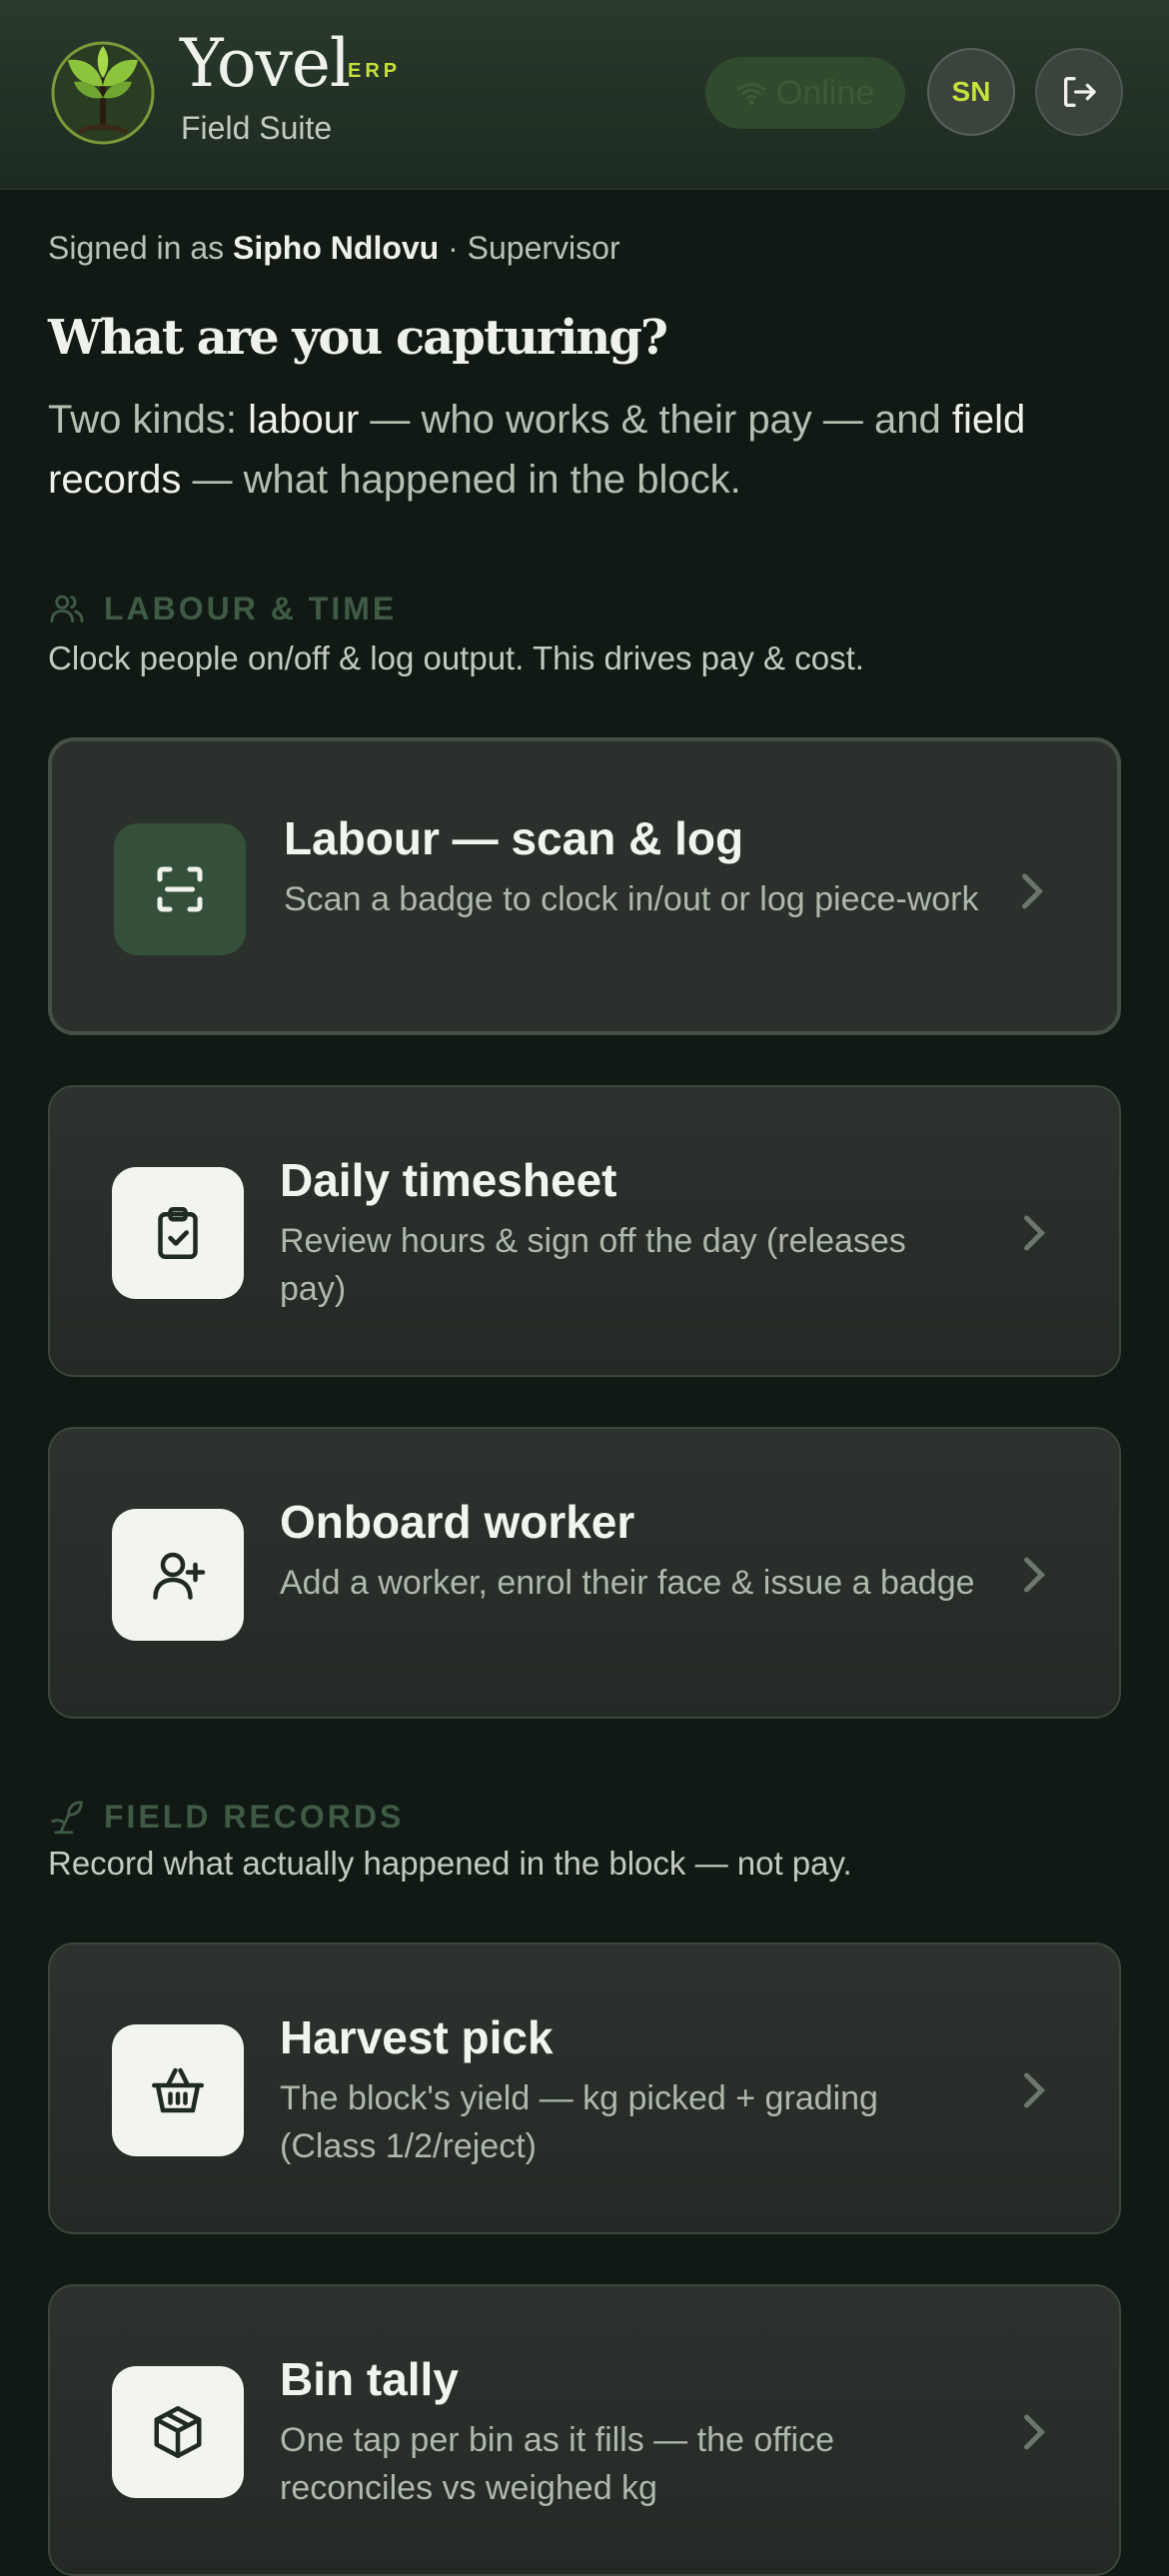 This screenshot has height=2576, width=1169. Describe the element at coordinates (67, 1818) in the screenshot. I see `sprout-icon` at that location.